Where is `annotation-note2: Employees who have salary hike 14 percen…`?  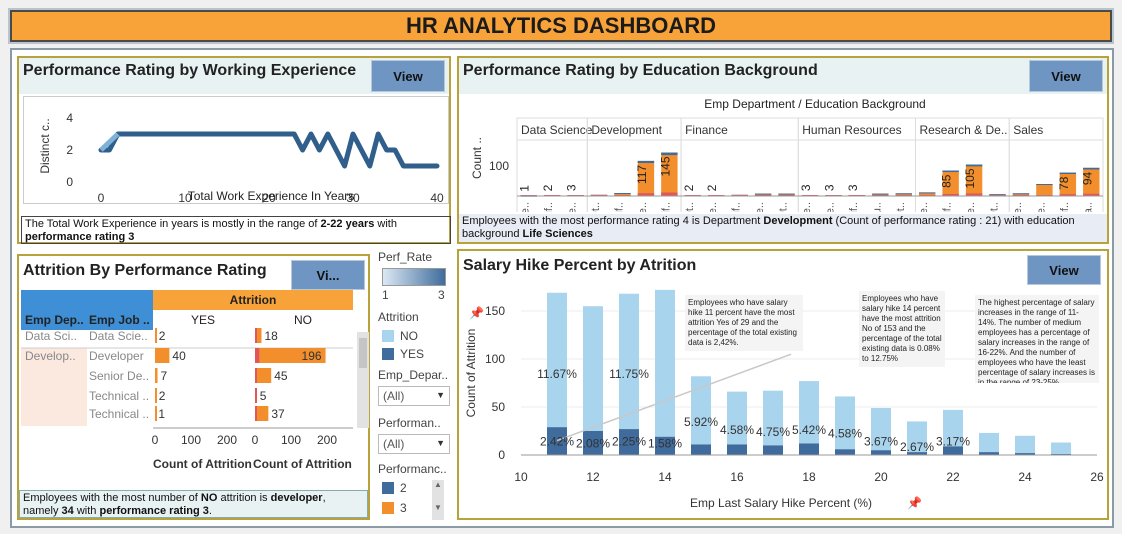 annotation-note2: Employees who have salary hike 14 percen… is located at coordinates (902, 329).